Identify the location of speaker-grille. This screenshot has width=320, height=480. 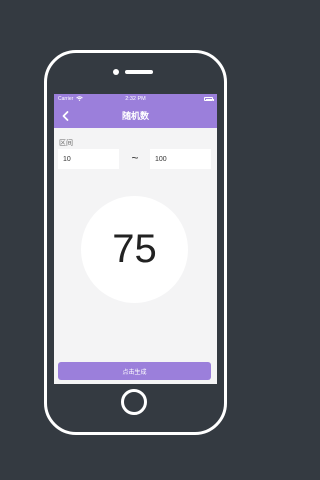
(139, 72).